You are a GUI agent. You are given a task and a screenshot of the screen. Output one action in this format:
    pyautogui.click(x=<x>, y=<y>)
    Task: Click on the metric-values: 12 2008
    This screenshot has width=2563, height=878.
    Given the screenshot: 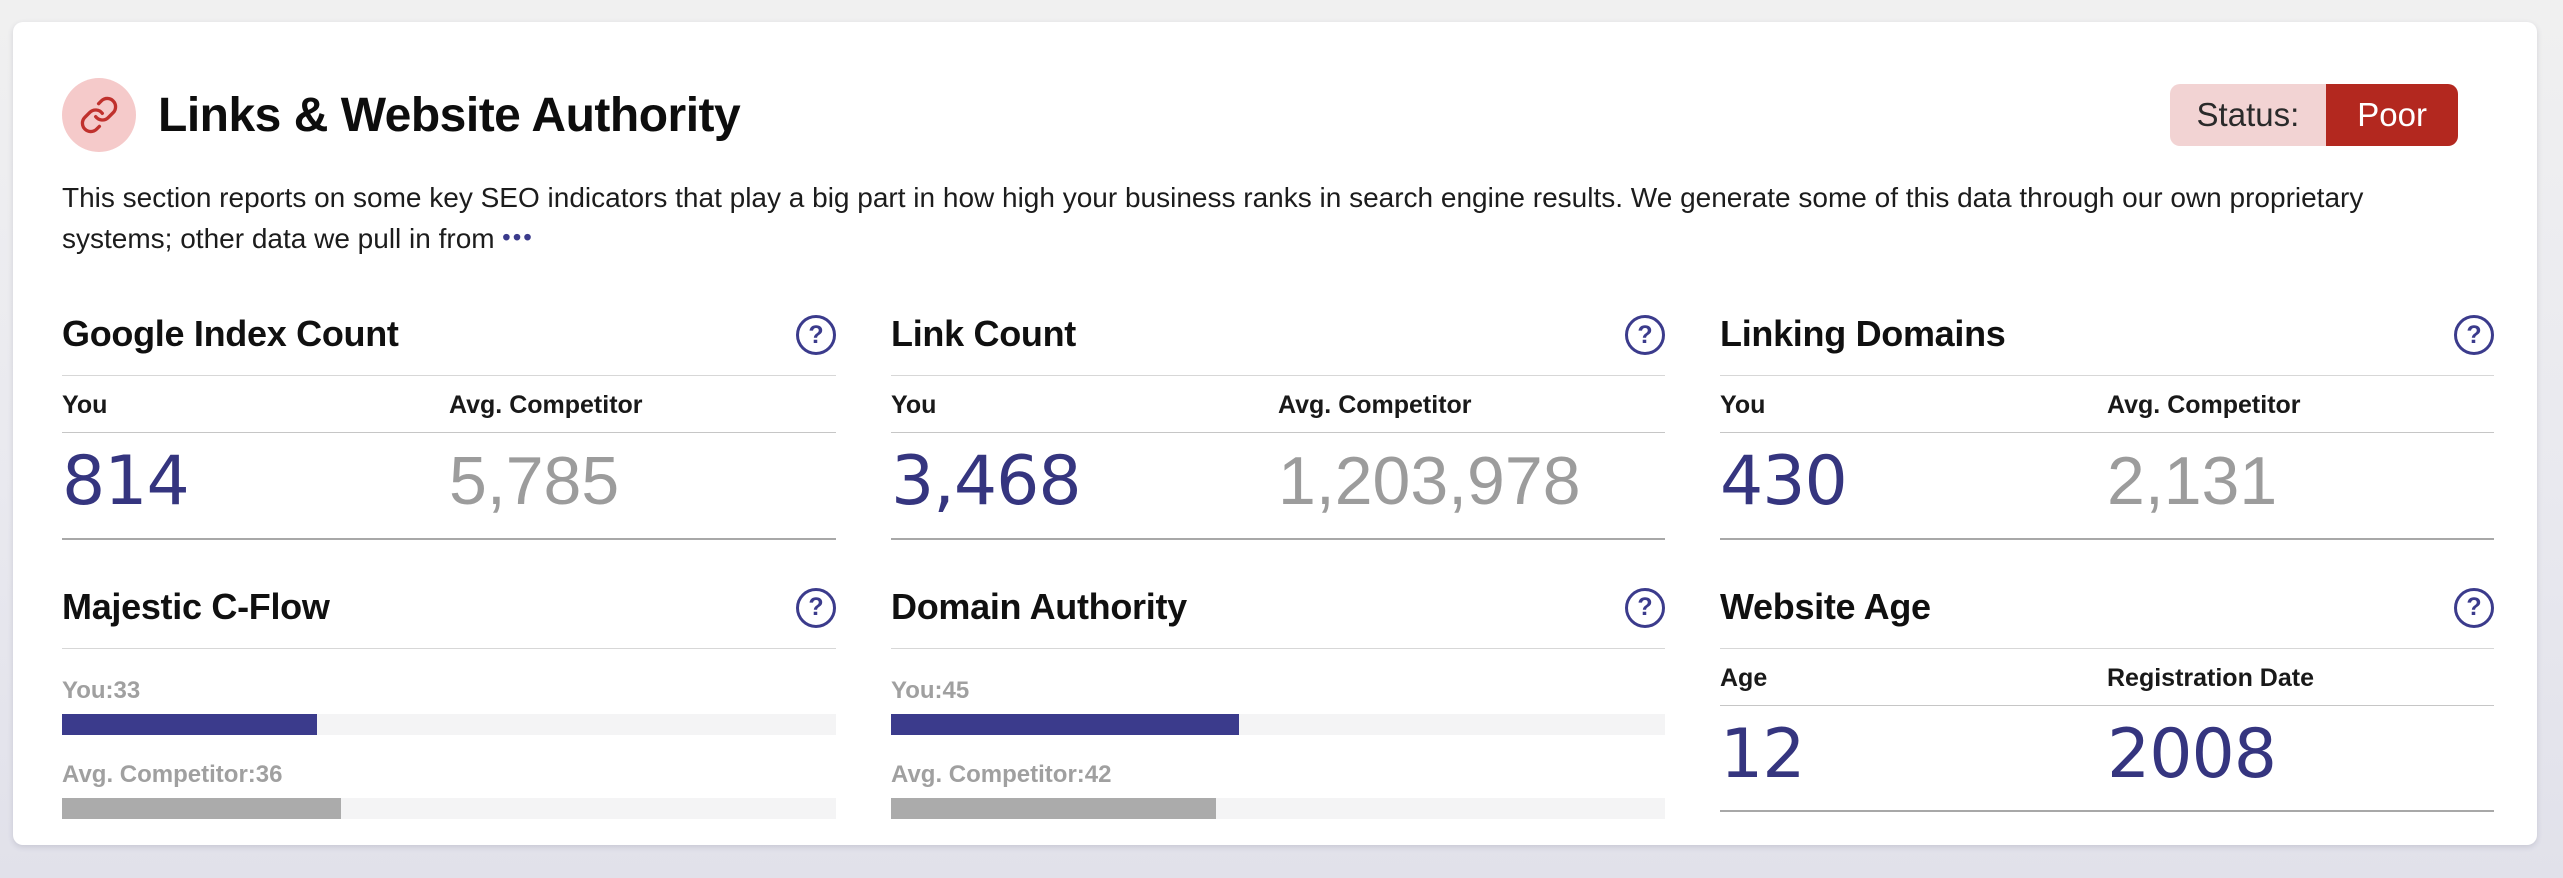 What is the action you would take?
    pyautogui.click(x=2107, y=759)
    